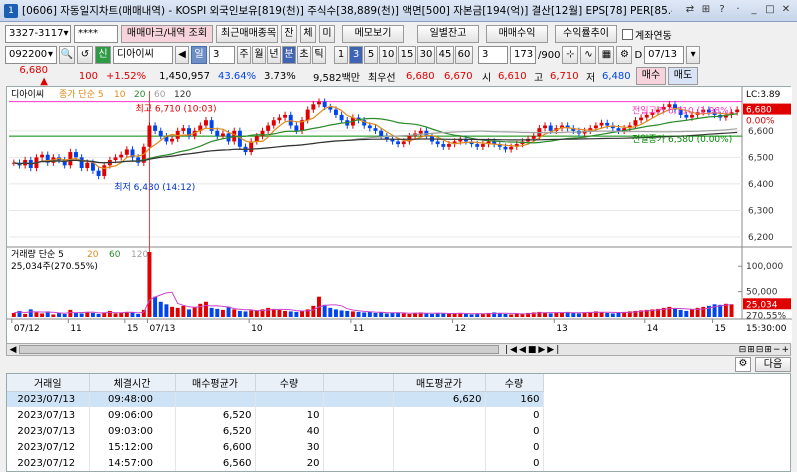 This screenshot has height=472, width=797. What do you see at coordinates (275, 447) in the screenshot?
I see `table-row: 2023/07/12 15:12:00 6,600 30 0` at bounding box center [275, 447].